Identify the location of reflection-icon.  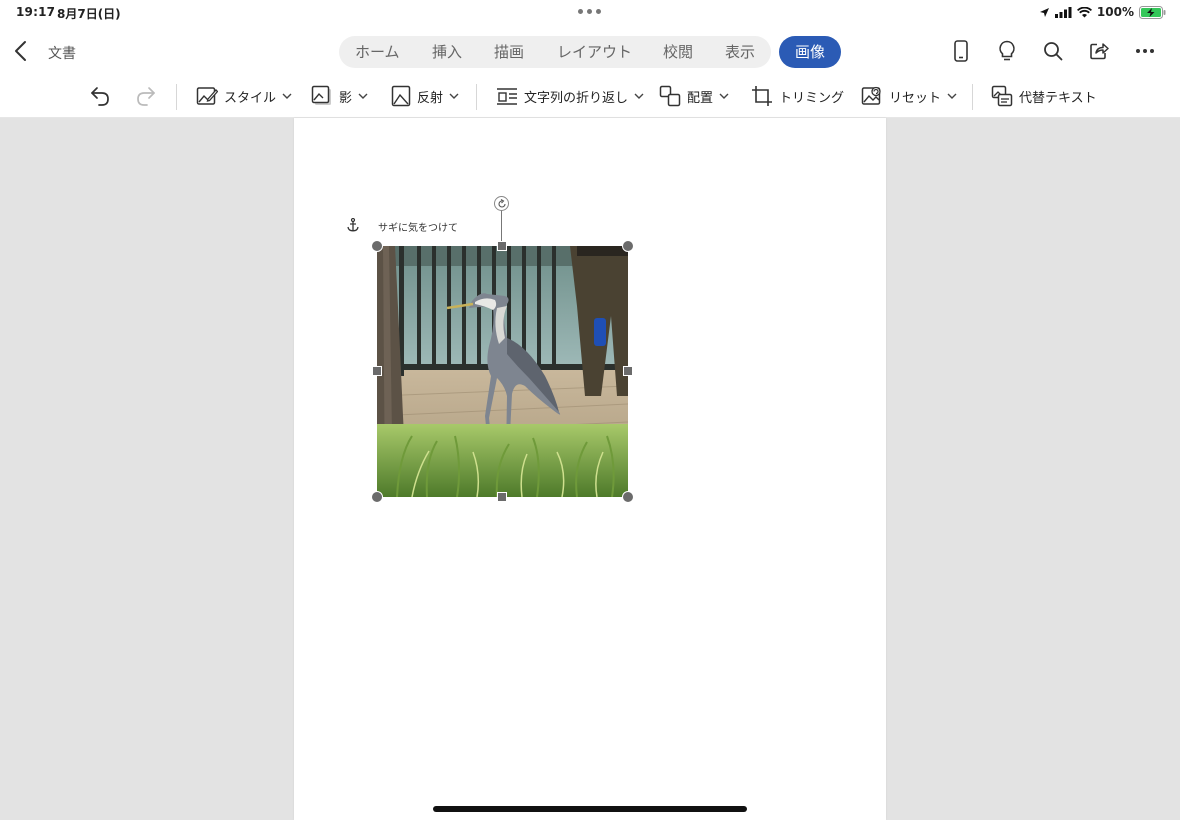
(401, 96).